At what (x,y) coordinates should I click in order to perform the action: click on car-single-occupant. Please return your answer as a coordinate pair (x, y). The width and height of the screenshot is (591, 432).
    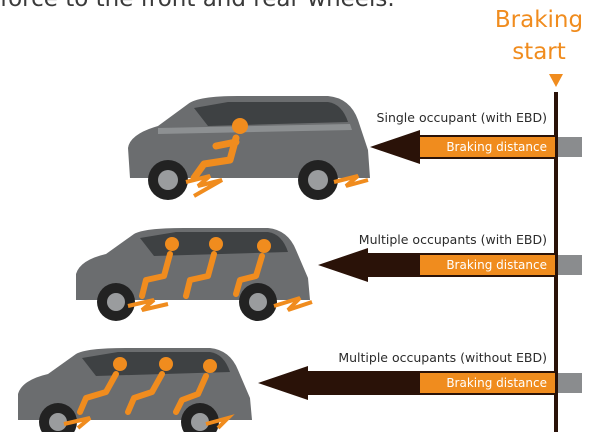
    Looking at the image, I should click on (249, 148).